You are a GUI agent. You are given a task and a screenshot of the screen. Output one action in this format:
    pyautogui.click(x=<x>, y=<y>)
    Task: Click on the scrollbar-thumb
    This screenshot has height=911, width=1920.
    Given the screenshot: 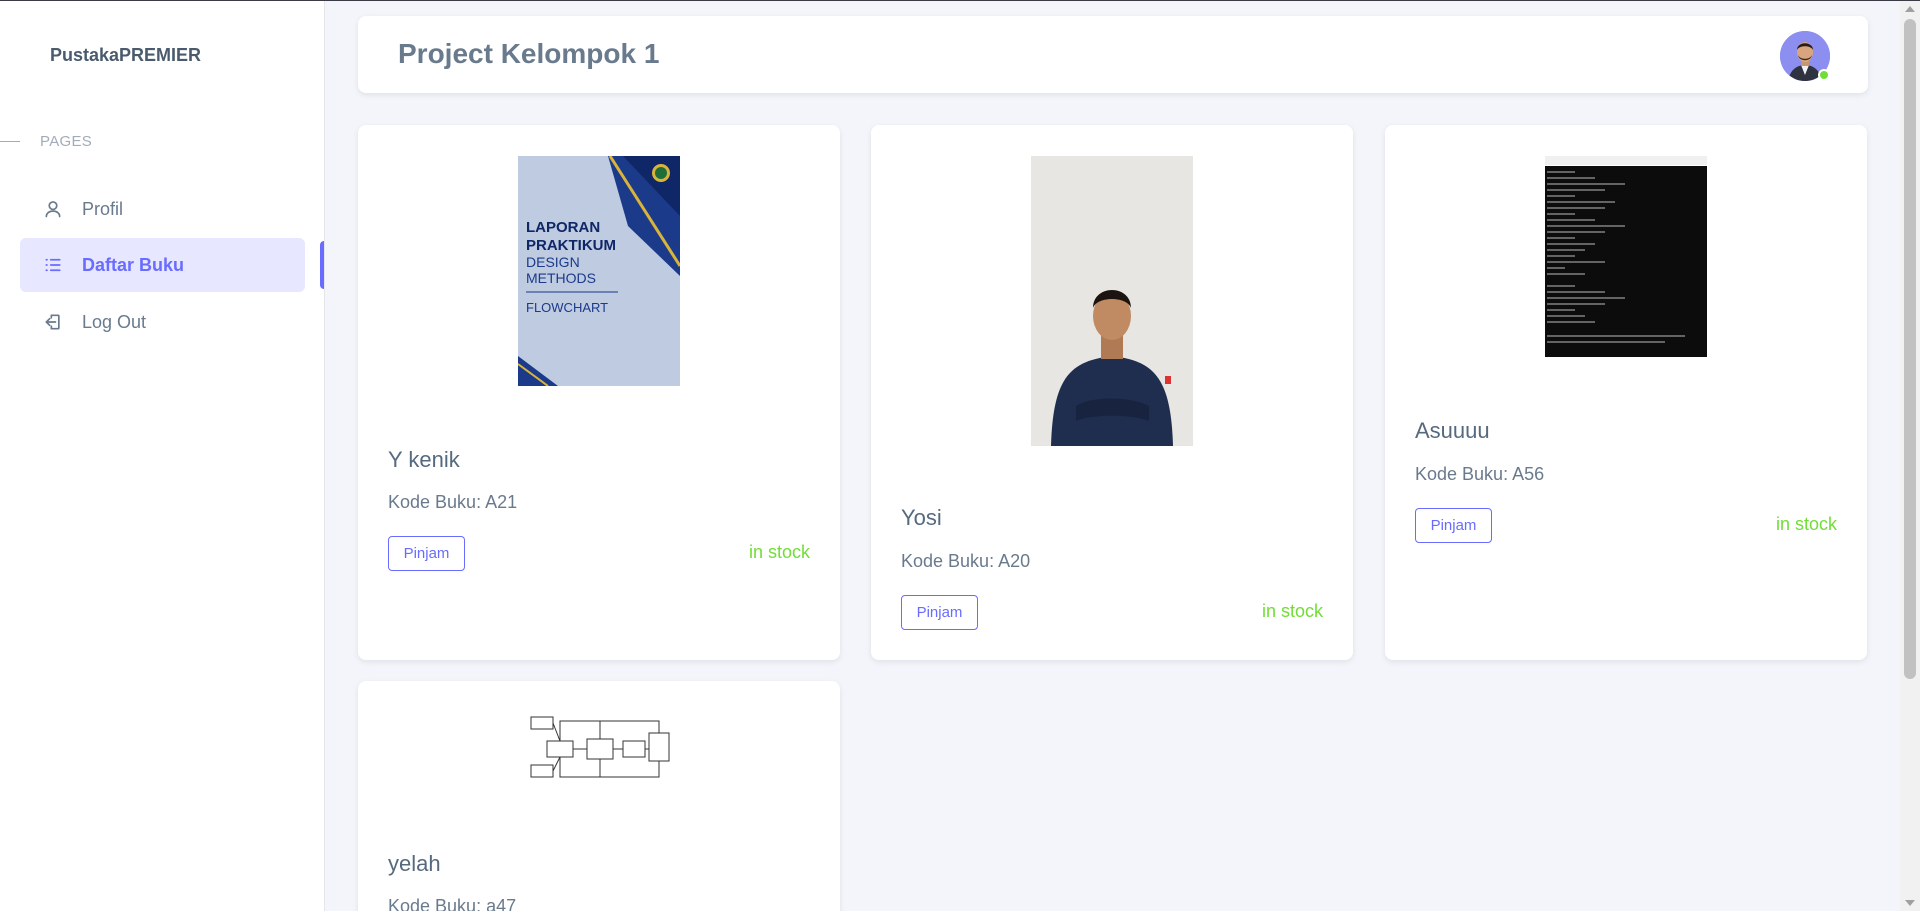 What is the action you would take?
    pyautogui.click(x=1910, y=349)
    